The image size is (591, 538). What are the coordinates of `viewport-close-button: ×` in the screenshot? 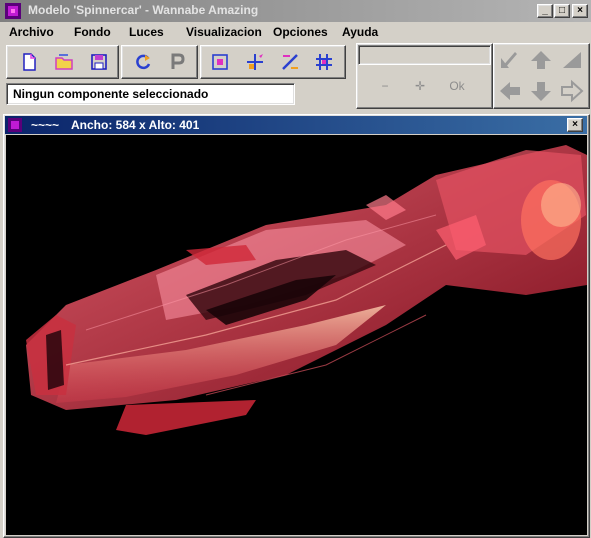 It's located at (575, 125).